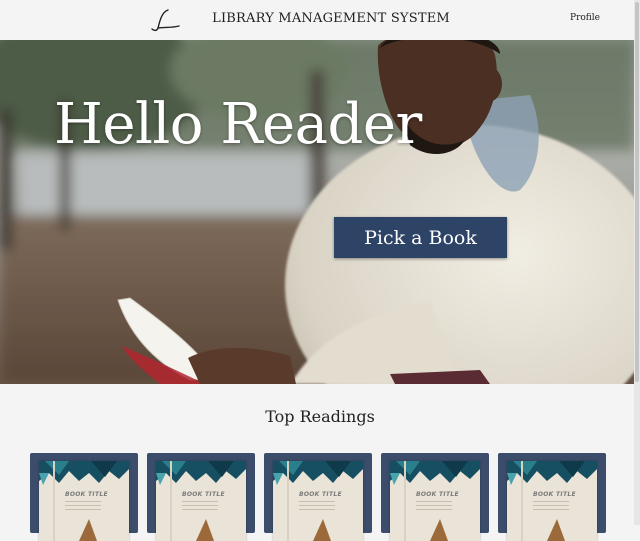 This screenshot has height=541, width=640. I want to click on app-title: LIBRARY MANAGEMENT SYSTEM, so click(331, 18).